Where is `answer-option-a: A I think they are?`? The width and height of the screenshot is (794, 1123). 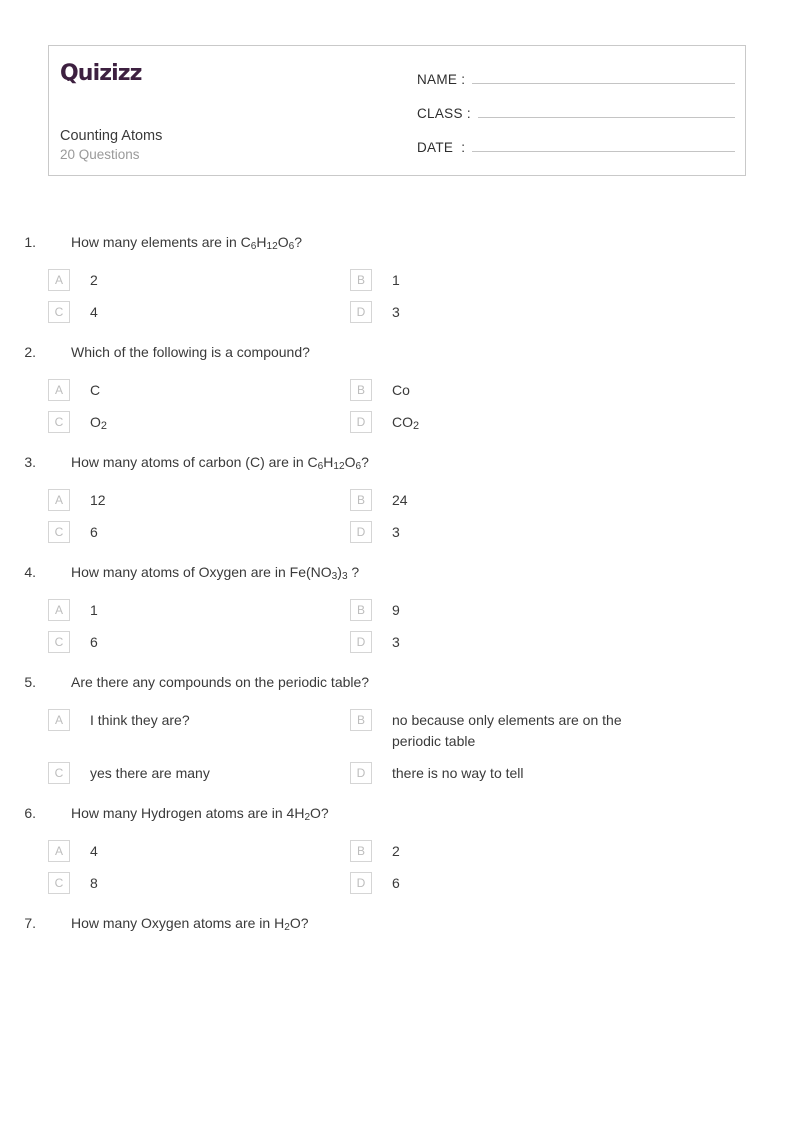 answer-option-a: A I think they are? is located at coordinates (175, 720).